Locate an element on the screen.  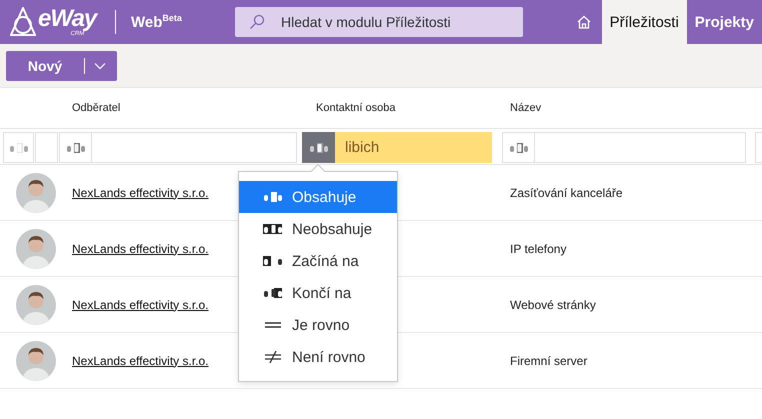
table-cell-text: IP telefony is located at coordinates (537, 249).